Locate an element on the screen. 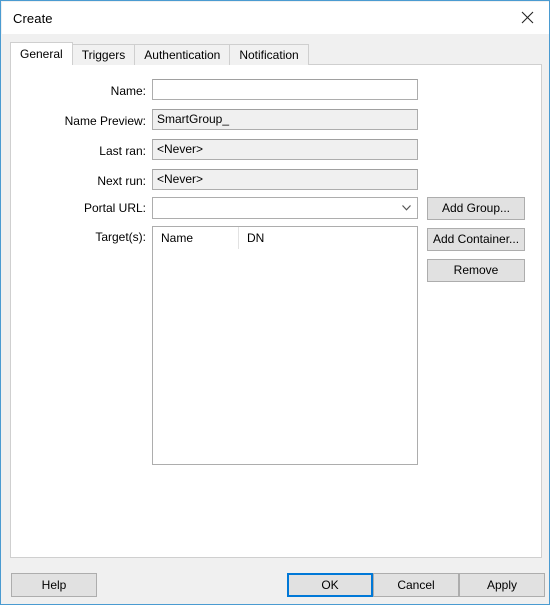 The image size is (550, 605). label-targets: Target(s): is located at coordinates (120, 237).